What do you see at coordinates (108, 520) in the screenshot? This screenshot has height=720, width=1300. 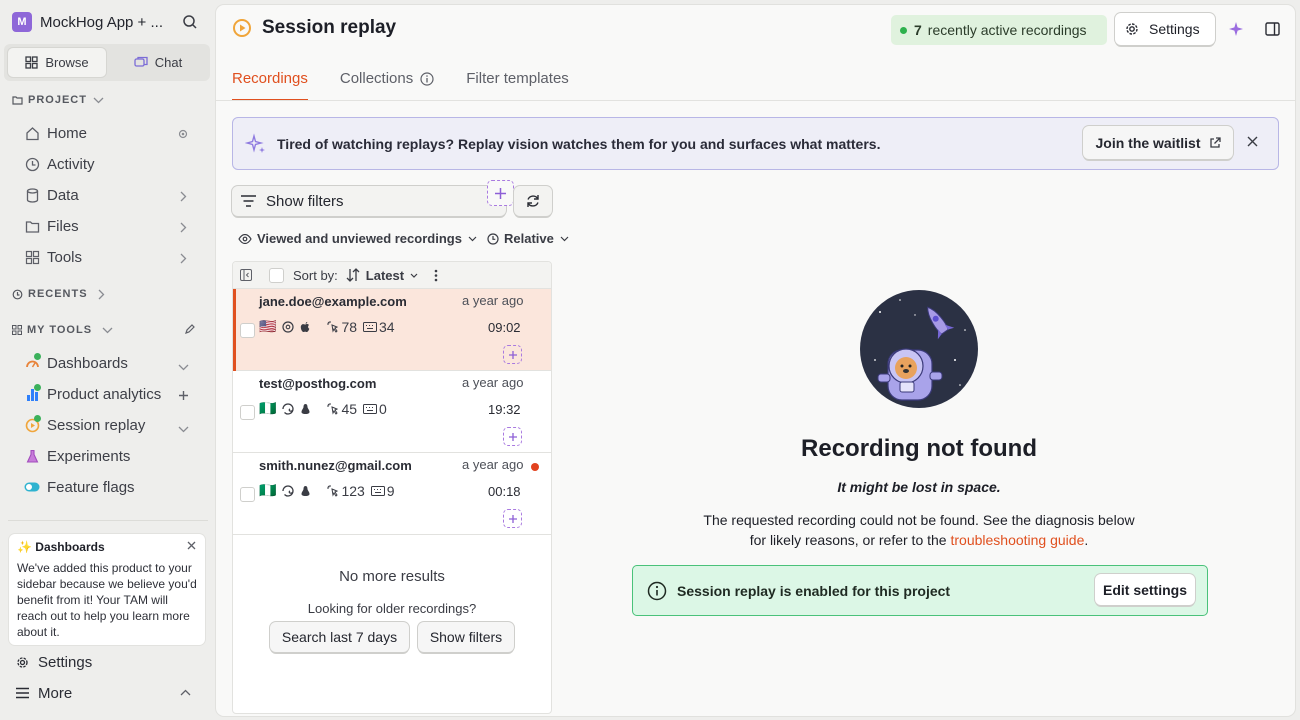 I see `divider` at bounding box center [108, 520].